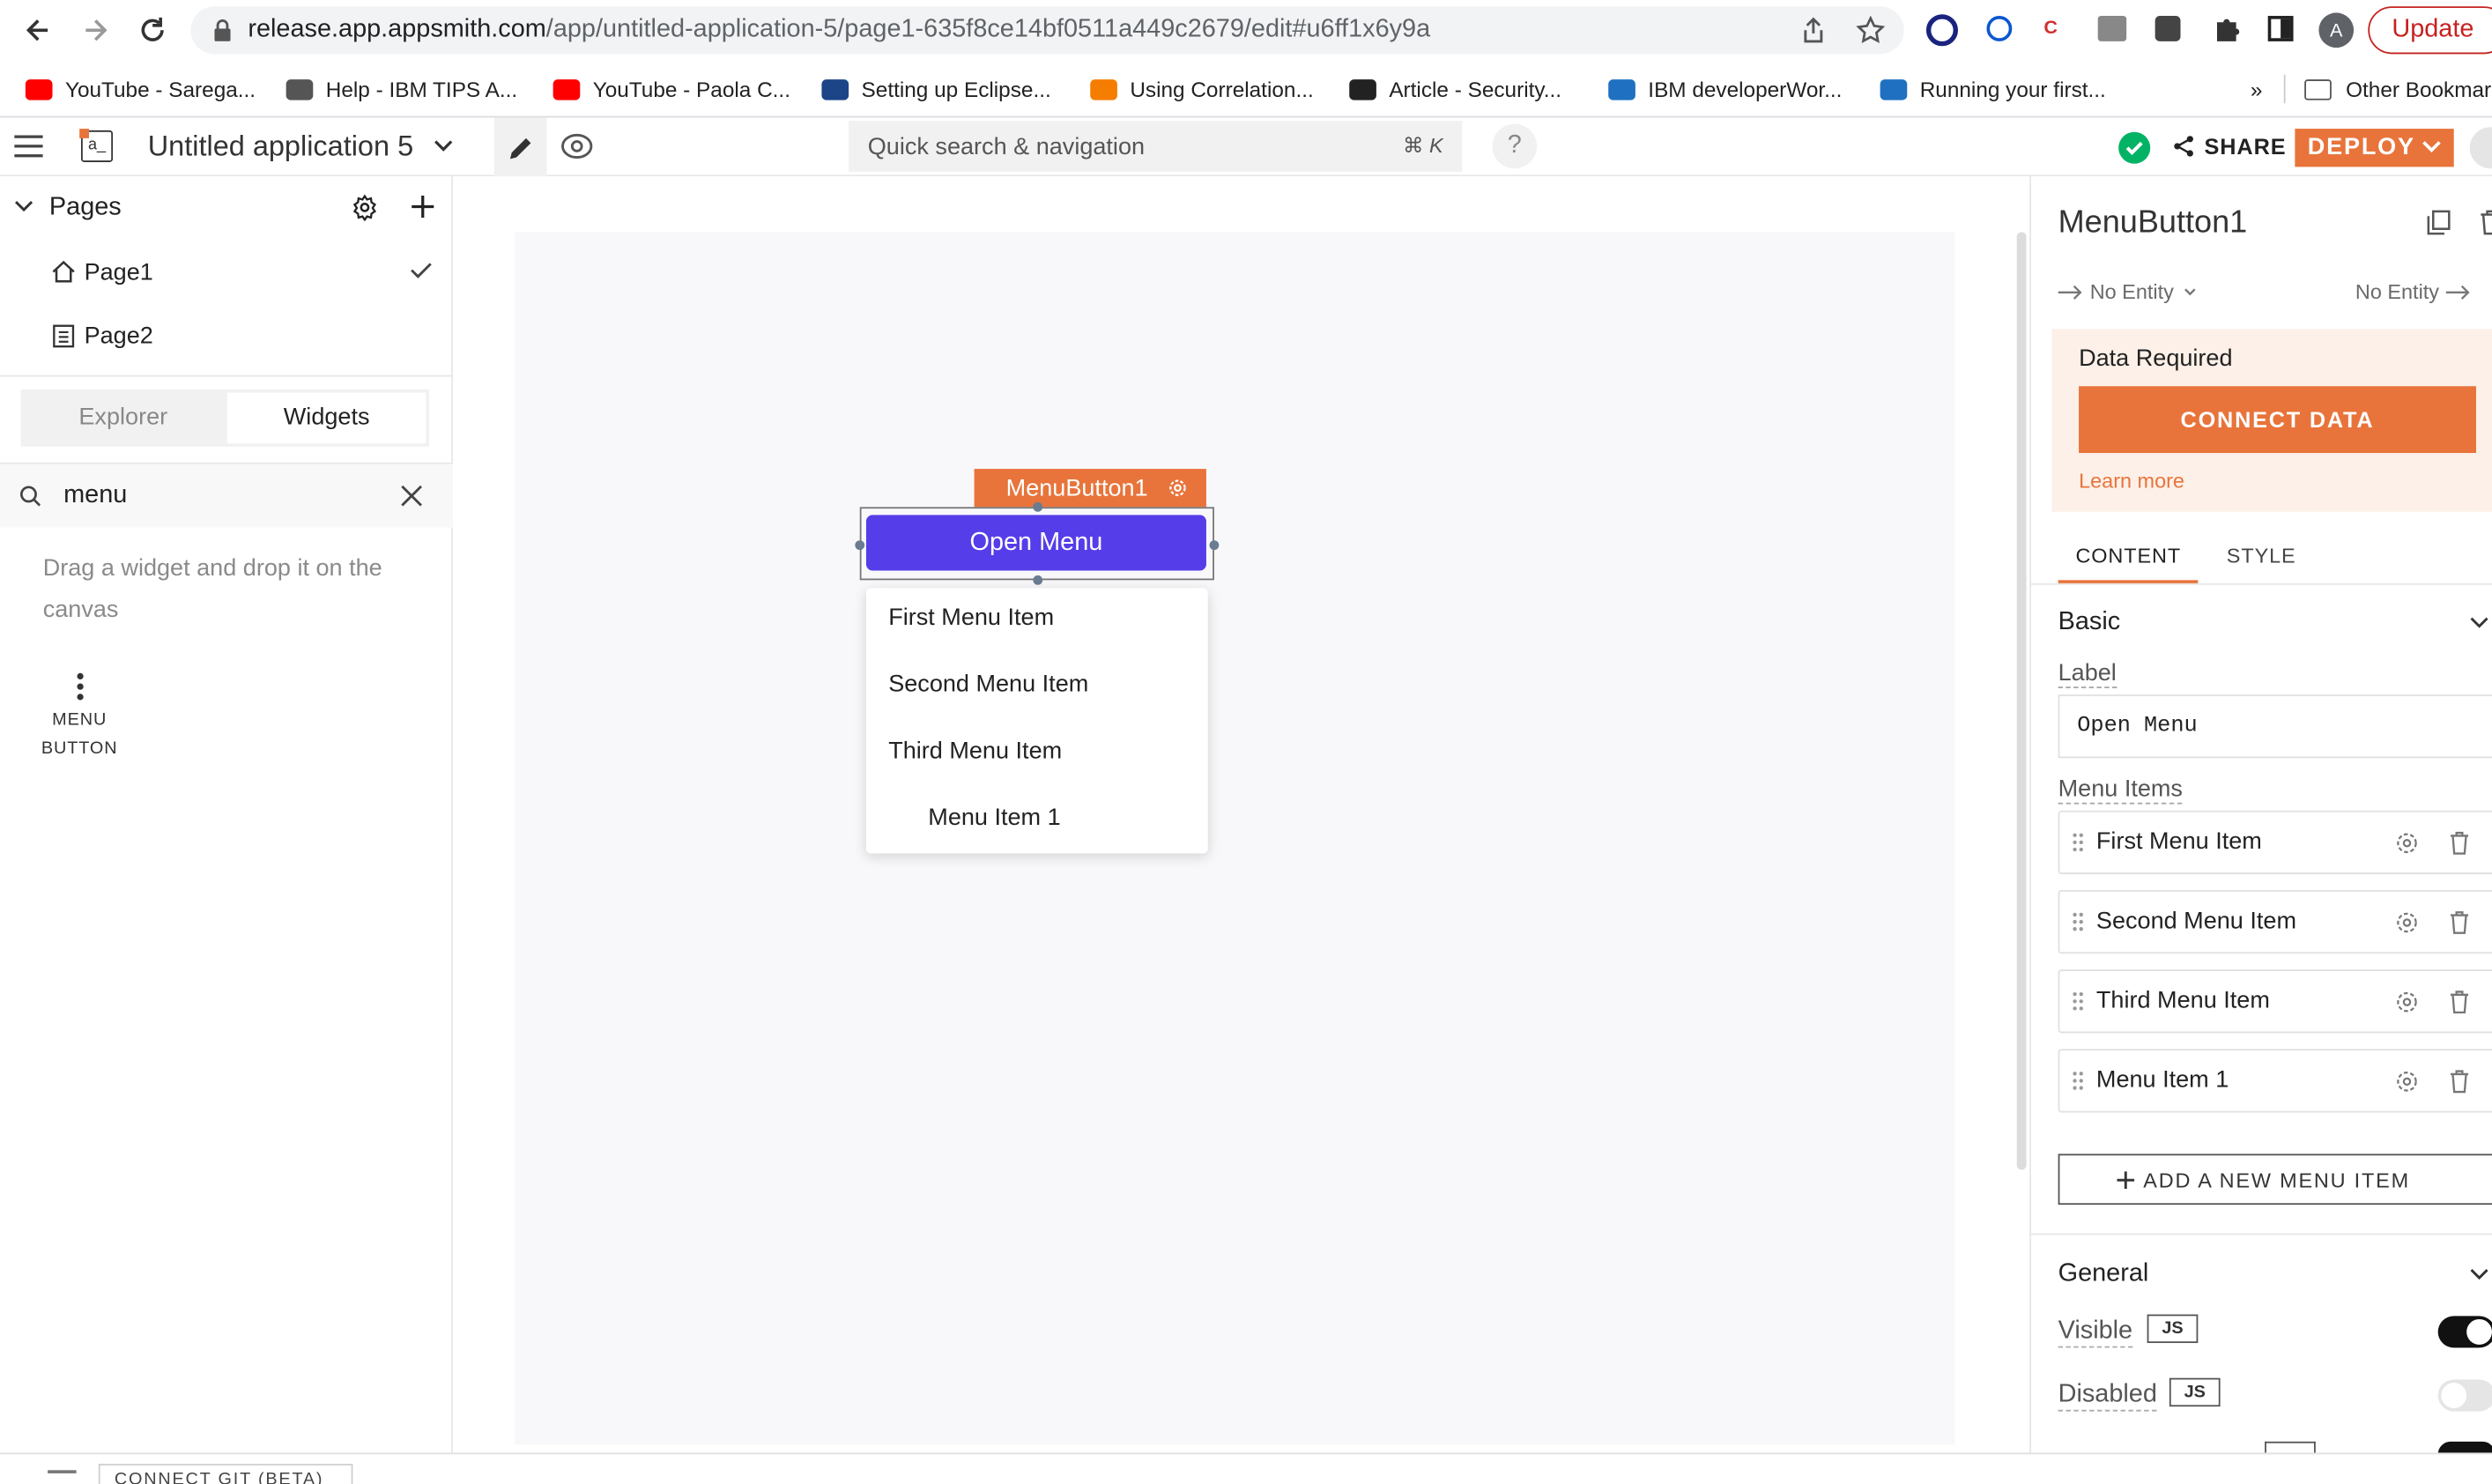 The height and width of the screenshot is (1484, 2492). Describe the element at coordinates (2413, 291) in the screenshot. I see `no-entity-outgoing: No Entity` at that location.